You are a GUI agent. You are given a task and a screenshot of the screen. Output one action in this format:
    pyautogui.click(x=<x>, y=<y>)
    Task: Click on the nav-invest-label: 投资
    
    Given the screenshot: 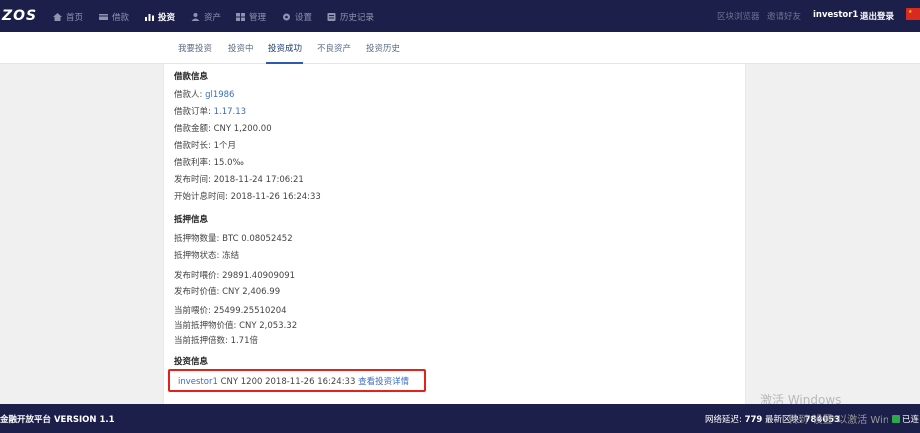 What is the action you would take?
    pyautogui.click(x=167, y=18)
    